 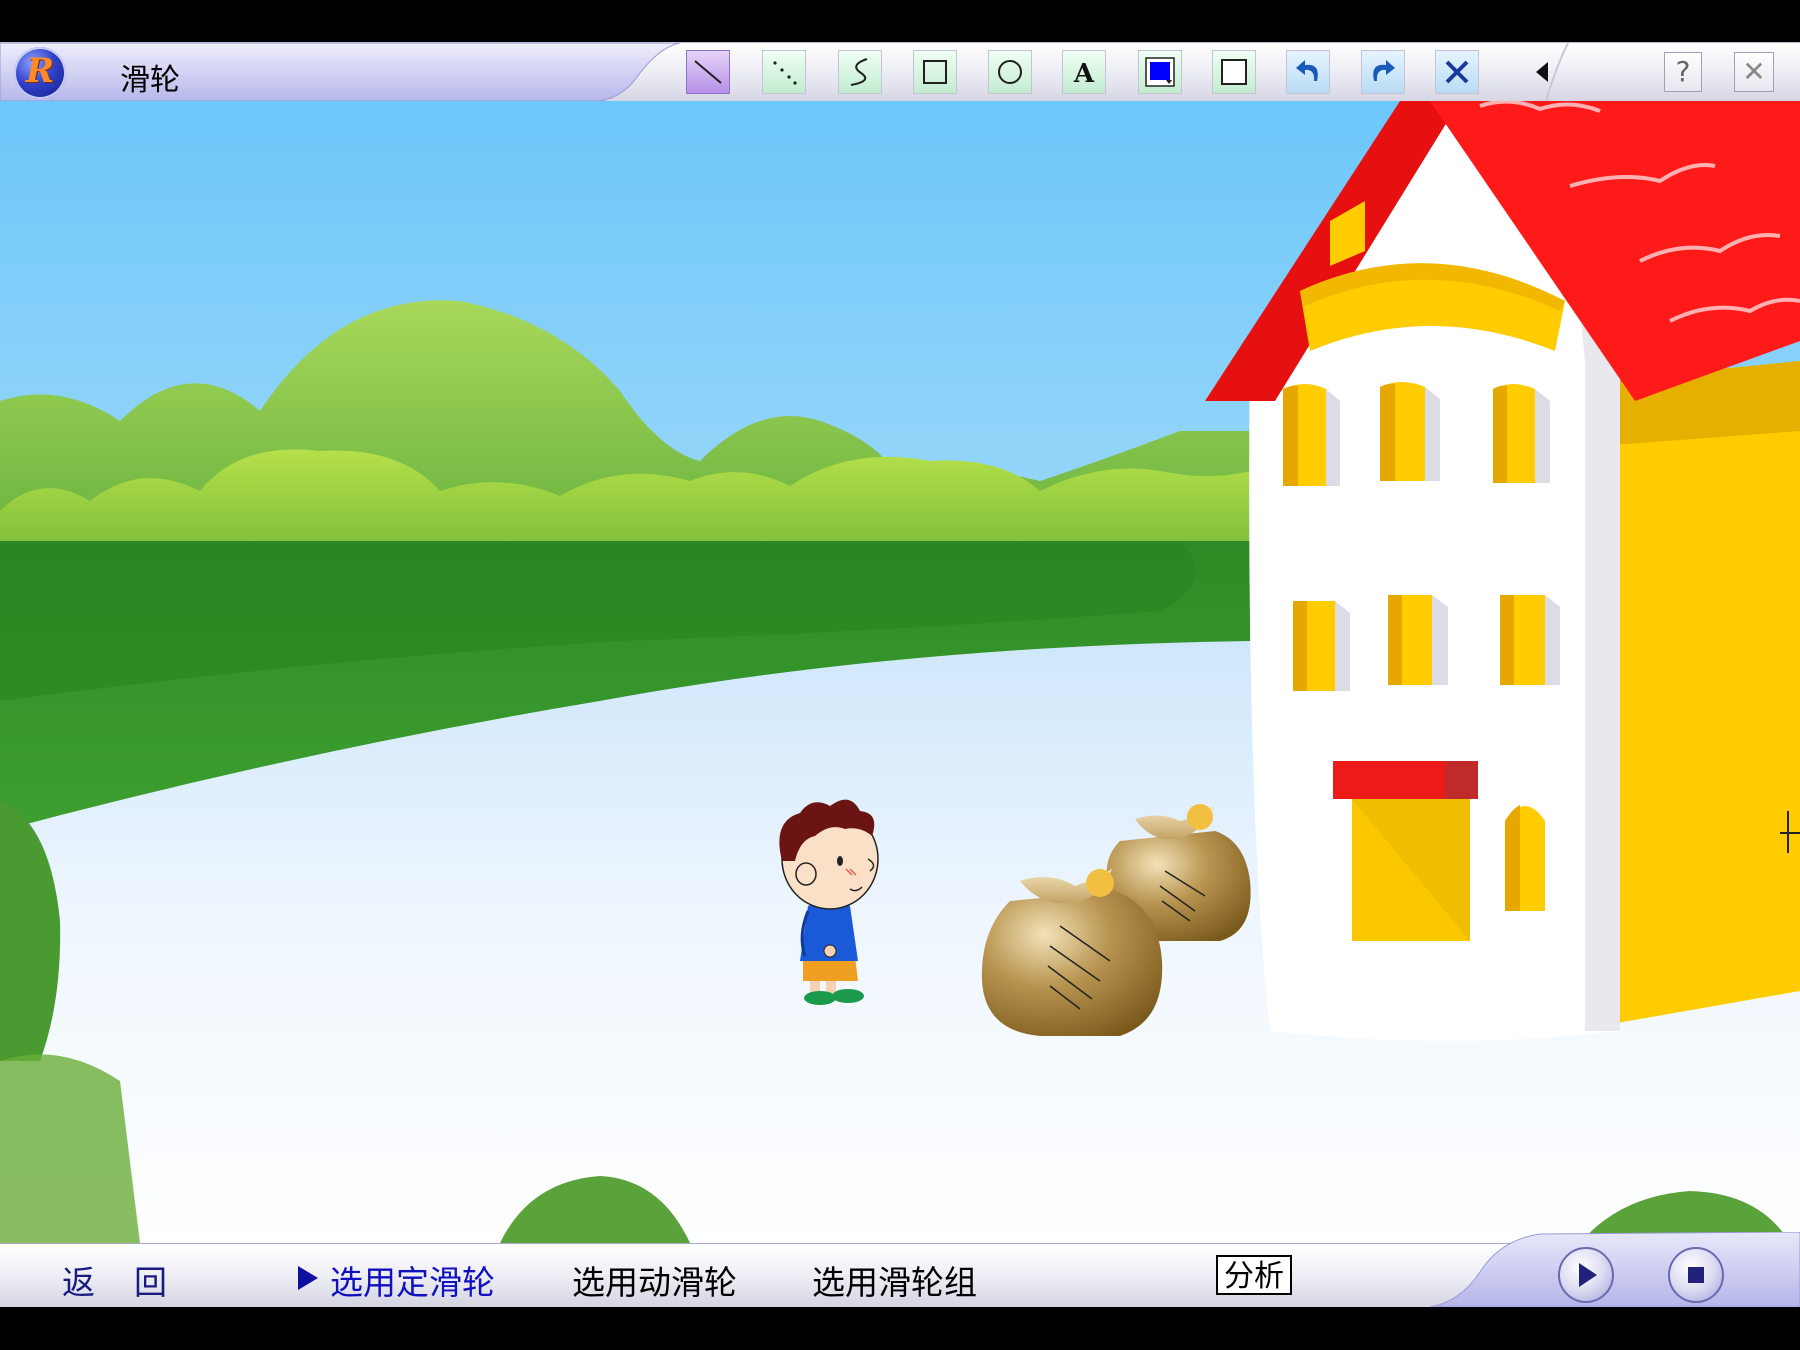 I want to click on freehand-tool-button, so click(x=860, y=72).